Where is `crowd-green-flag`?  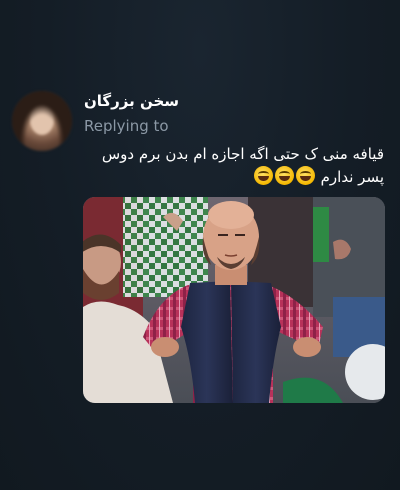 crowd-green-flag is located at coordinates (321, 234).